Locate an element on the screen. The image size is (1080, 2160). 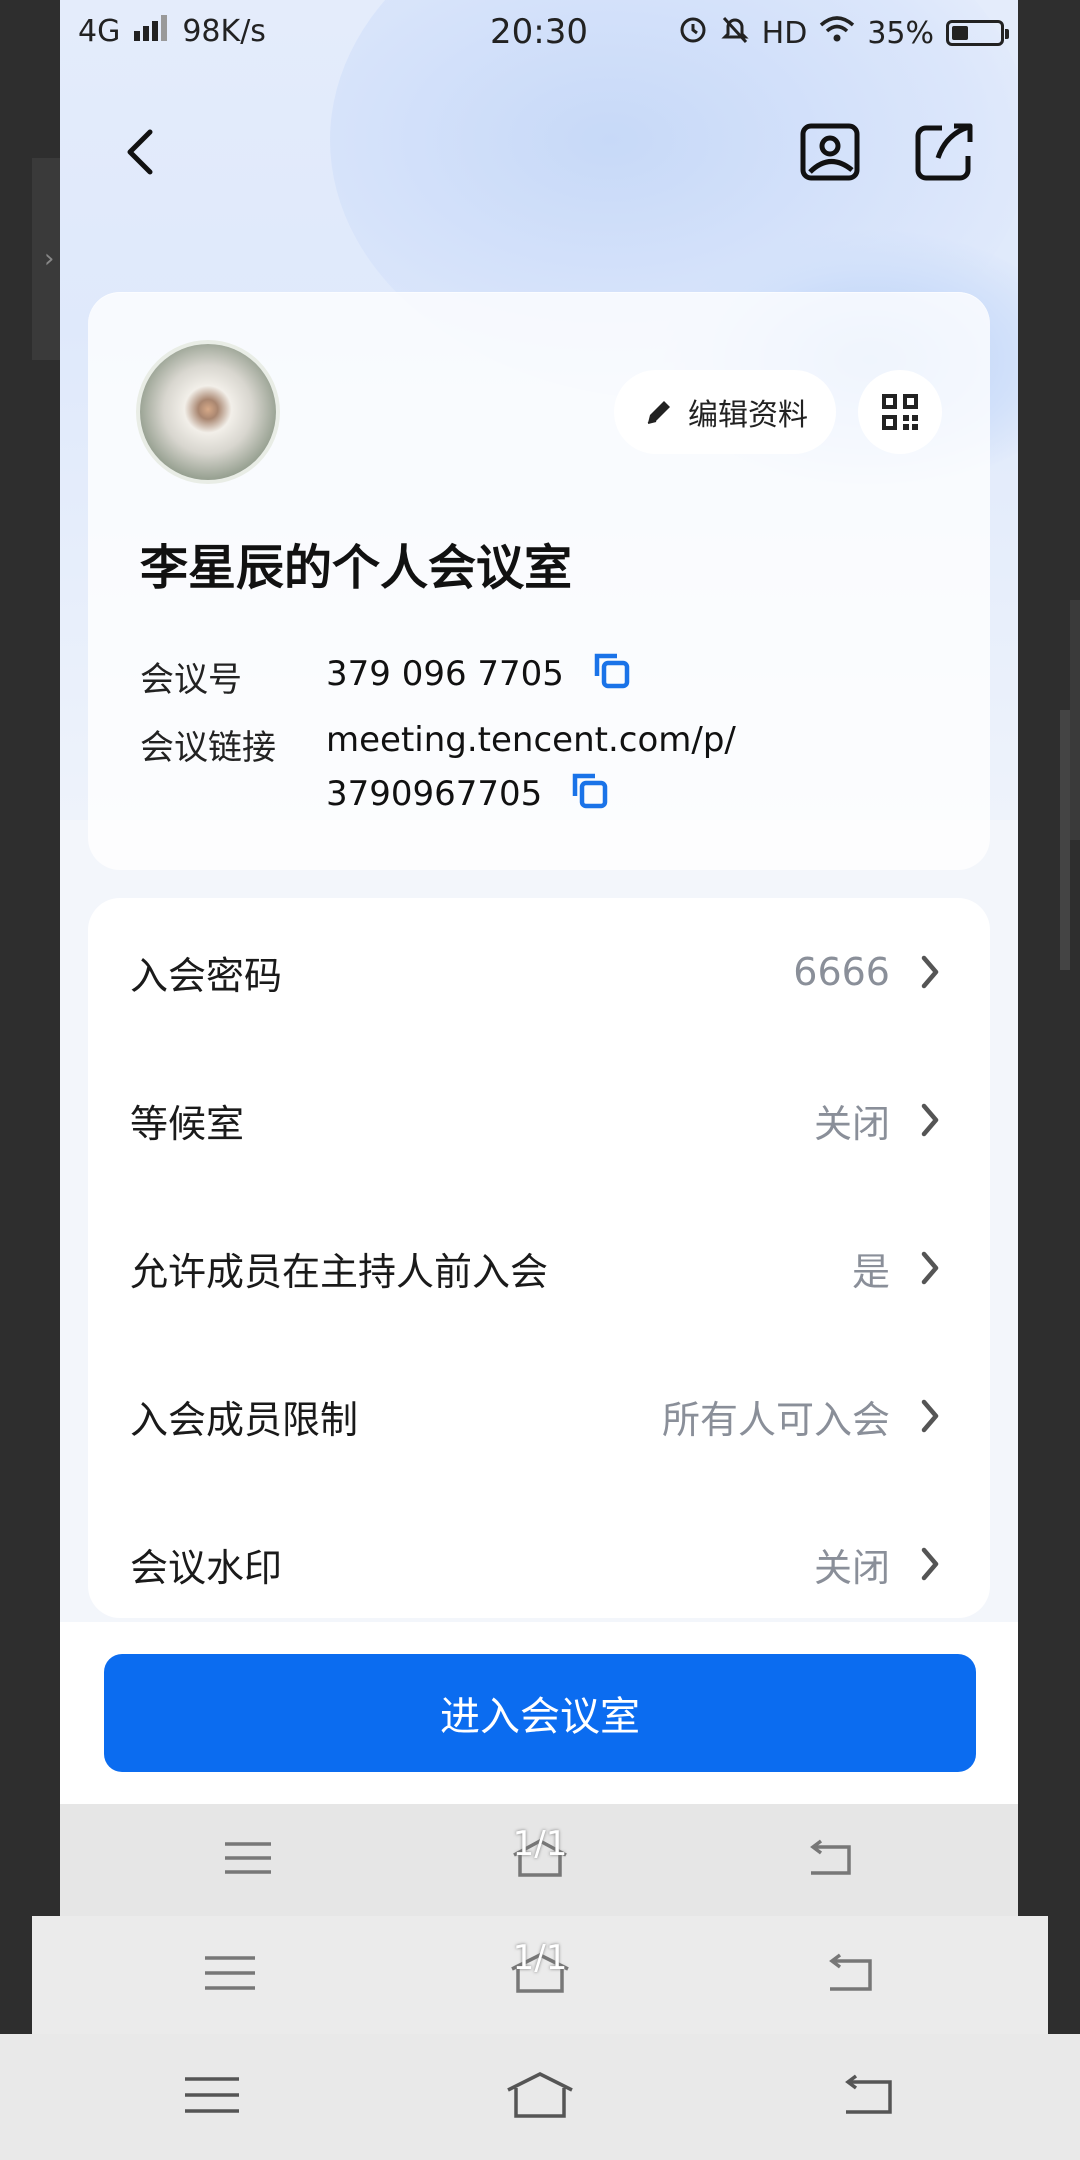
edit-profile-button: 编辑资料 is located at coordinates (725, 412).